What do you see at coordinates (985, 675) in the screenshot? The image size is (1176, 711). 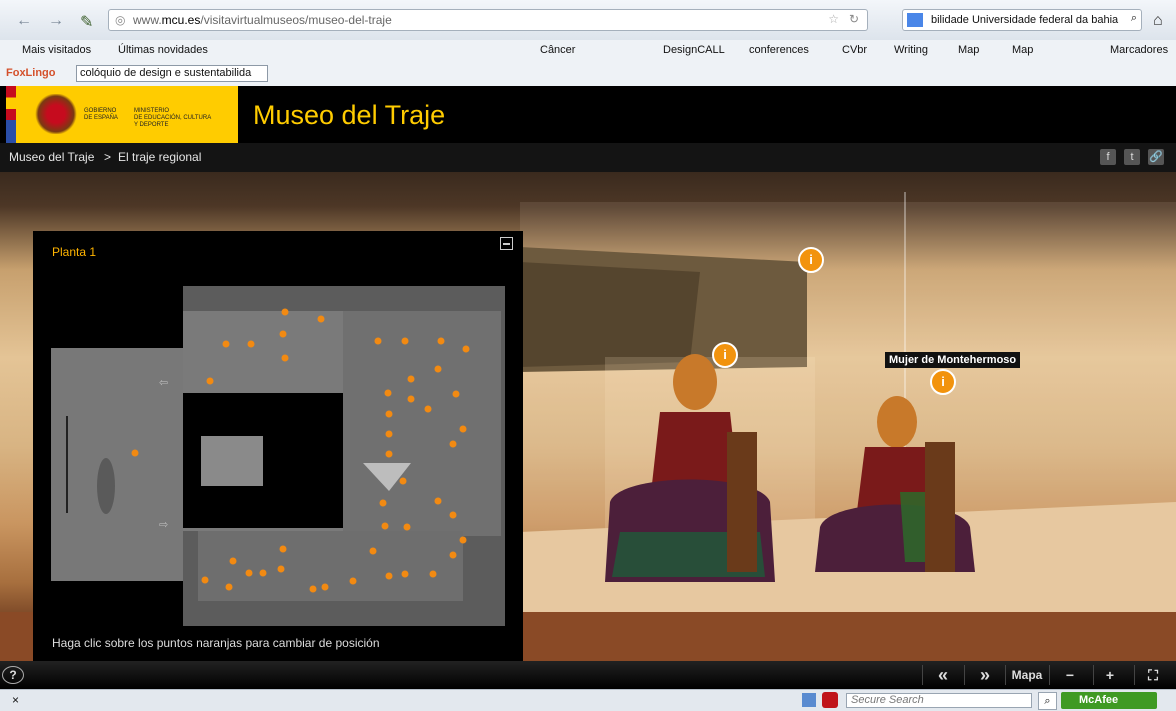 I see `next-button: »` at bounding box center [985, 675].